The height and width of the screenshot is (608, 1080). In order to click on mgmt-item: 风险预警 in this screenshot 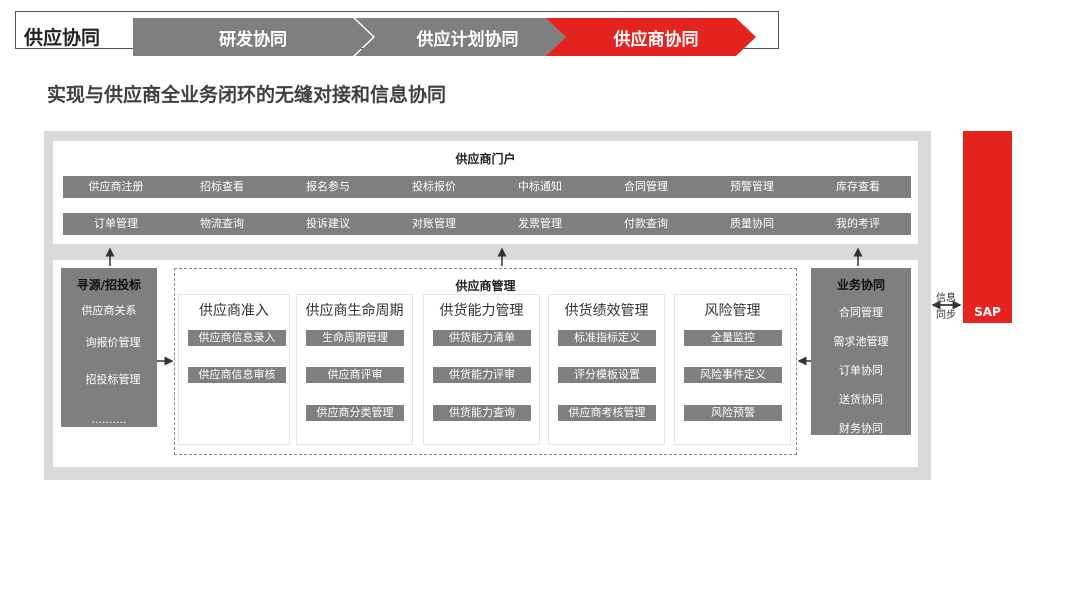, I will do `click(733, 413)`.